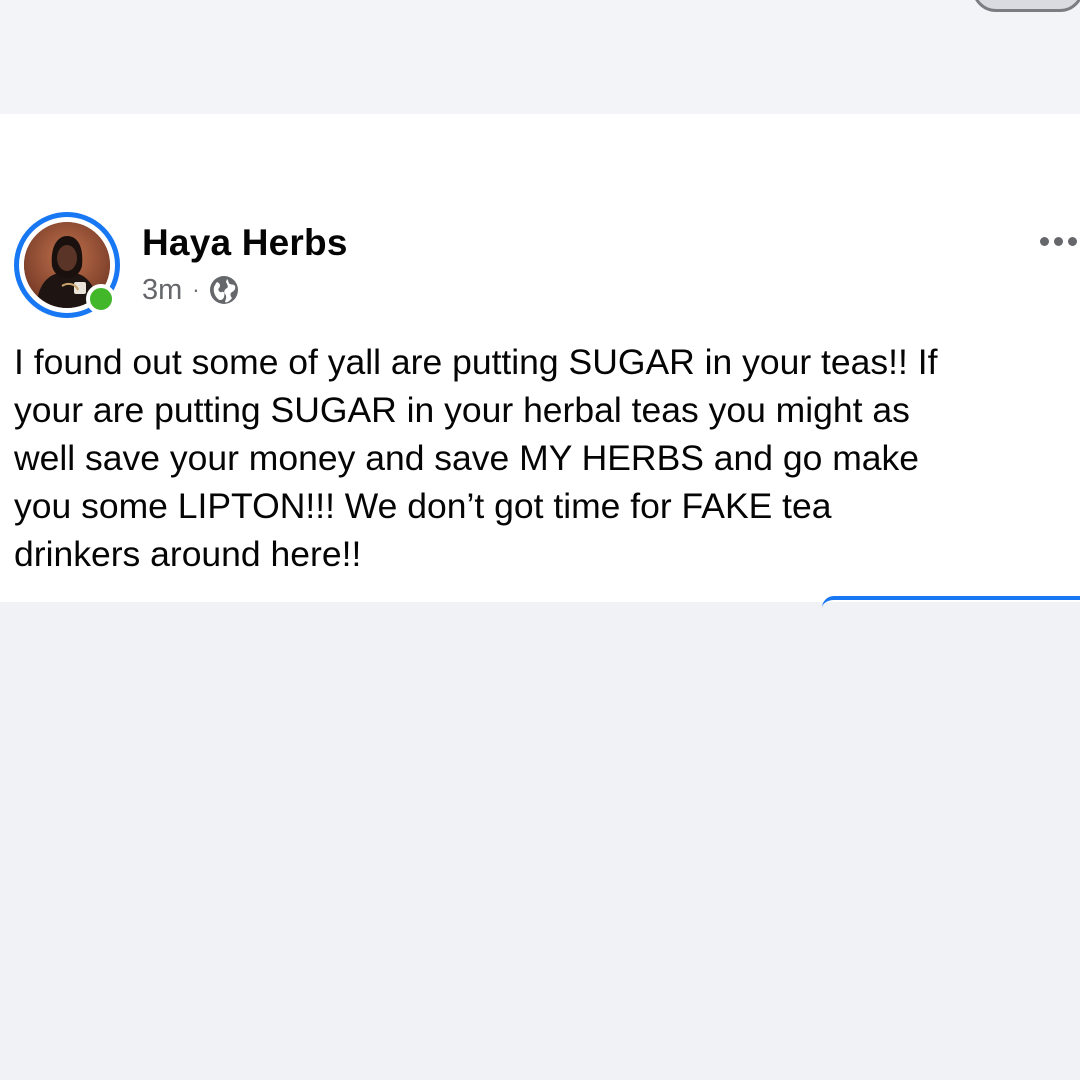 The image size is (1080, 1080). What do you see at coordinates (951, 602) in the screenshot?
I see `partial-blue-element` at bounding box center [951, 602].